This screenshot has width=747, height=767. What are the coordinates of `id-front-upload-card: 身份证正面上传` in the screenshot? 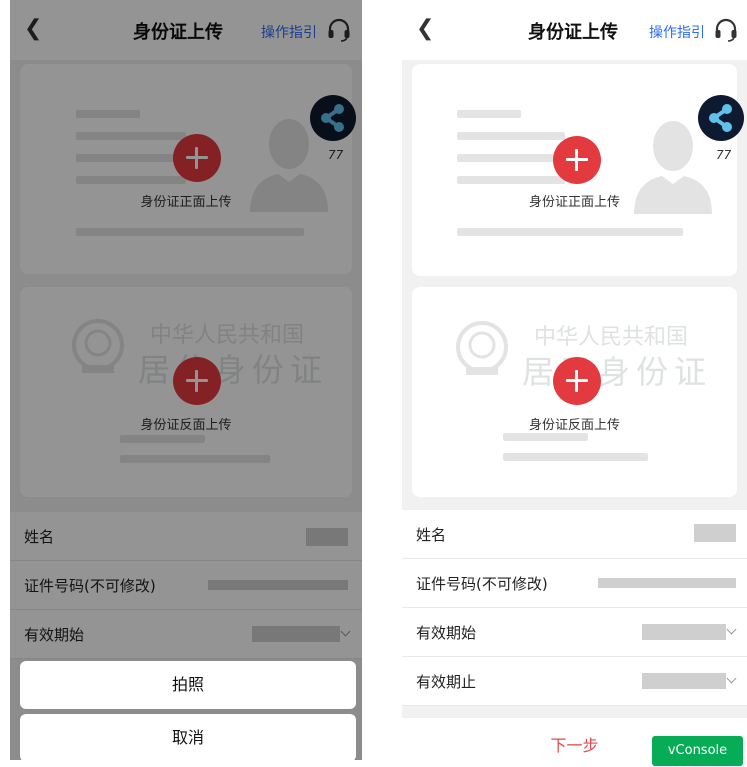 It's located at (574, 170).